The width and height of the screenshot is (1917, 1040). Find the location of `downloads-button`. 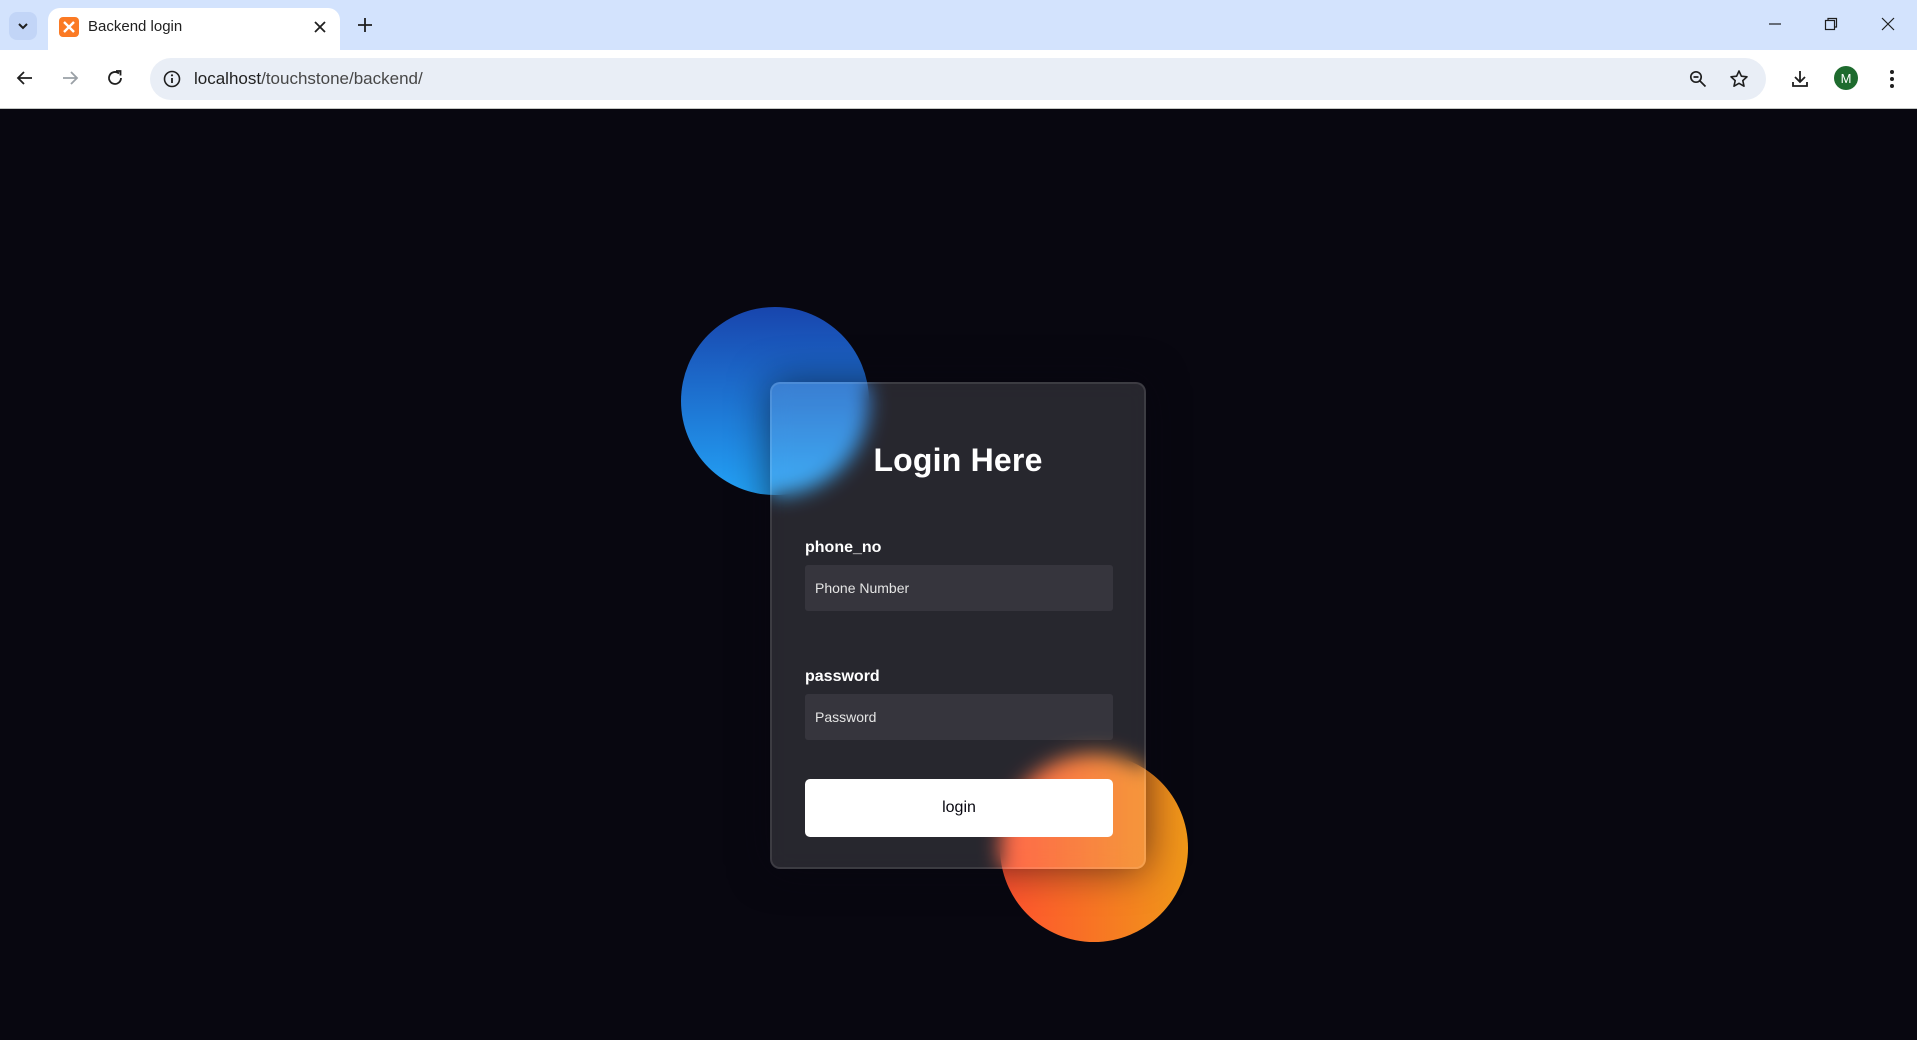

downloads-button is located at coordinates (1800, 79).